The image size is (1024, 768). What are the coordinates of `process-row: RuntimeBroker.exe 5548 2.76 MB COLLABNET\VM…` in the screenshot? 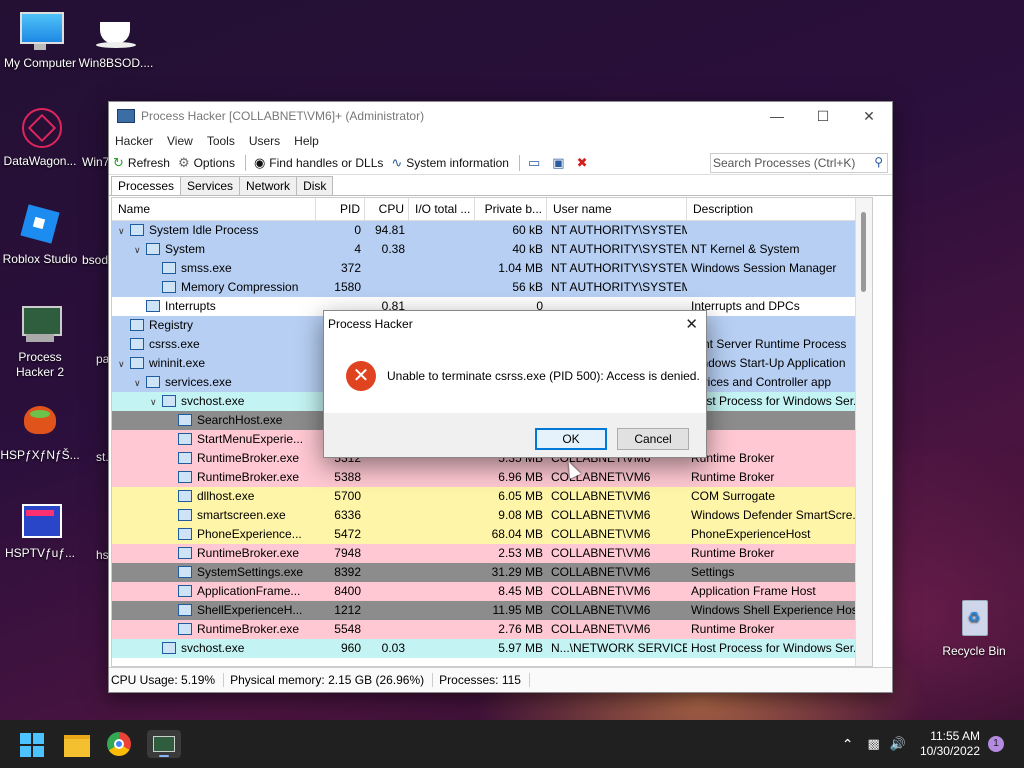 It's located at (492, 629).